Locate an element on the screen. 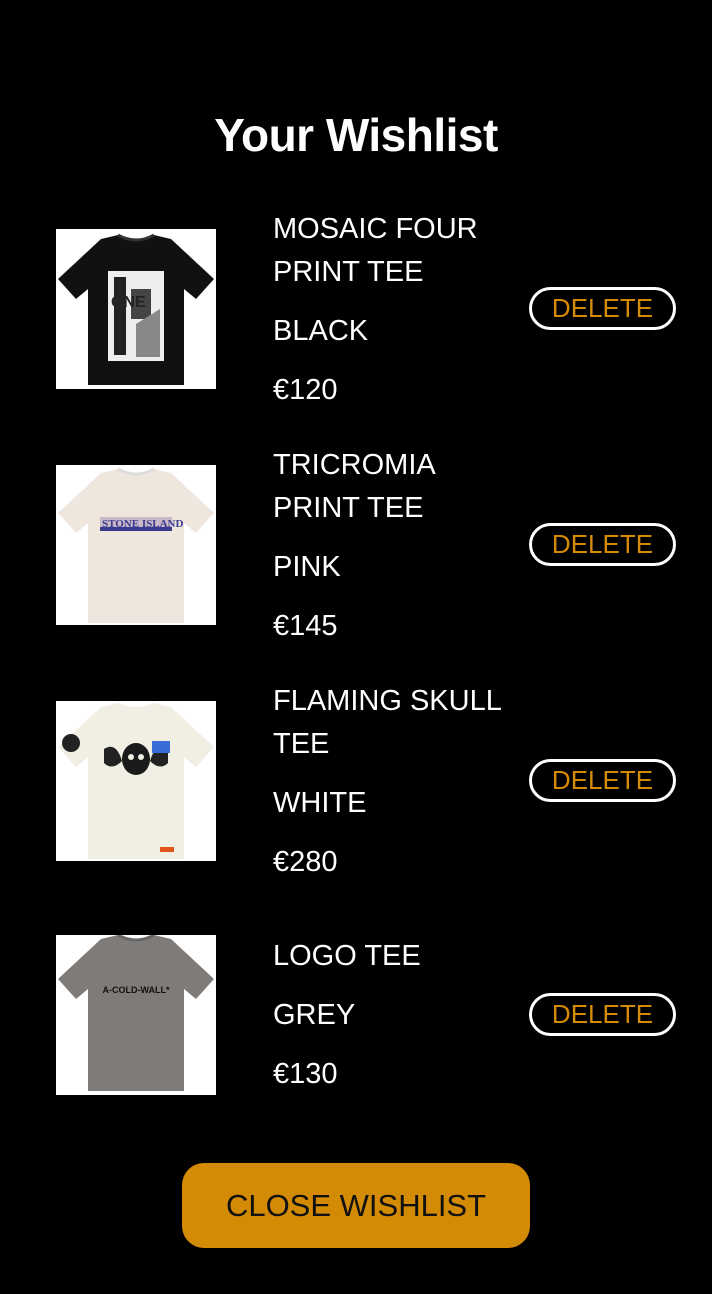  svg-text: STONE ISLAND is located at coordinates (142, 524).